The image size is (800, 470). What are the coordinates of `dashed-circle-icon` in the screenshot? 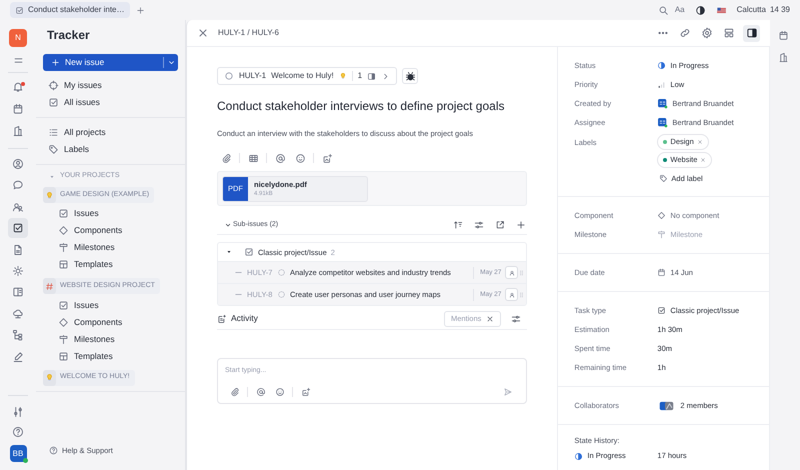 It's located at (281, 273).